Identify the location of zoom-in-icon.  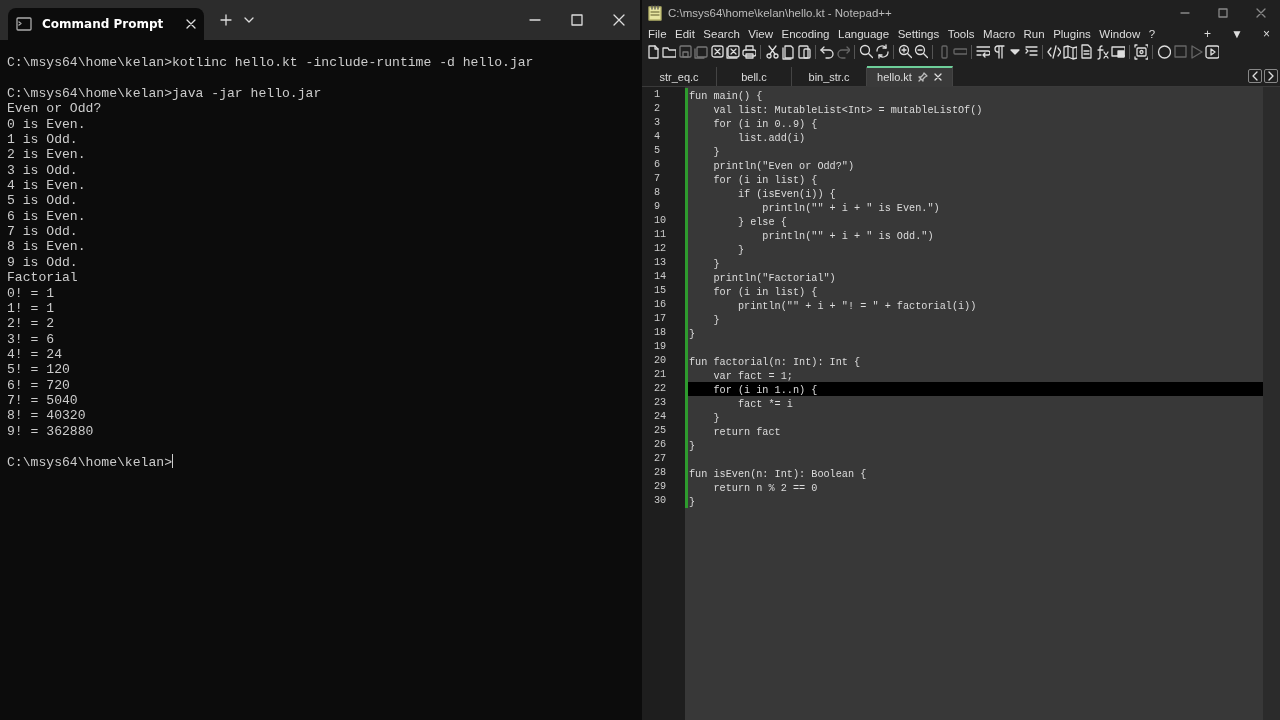
(905, 52).